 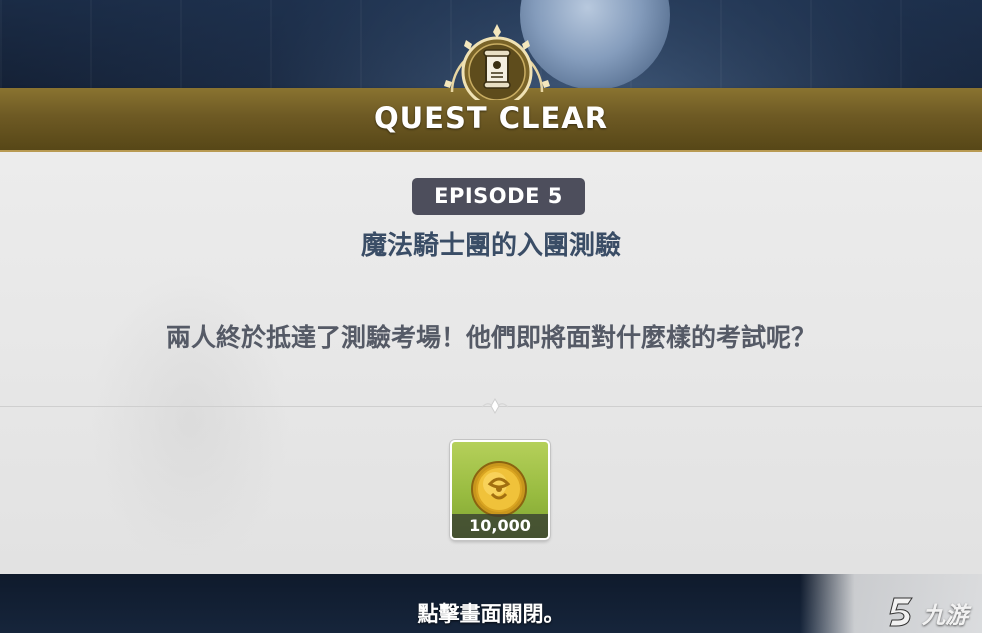 I want to click on quest-scroll-emblem-icon, so click(x=497, y=62).